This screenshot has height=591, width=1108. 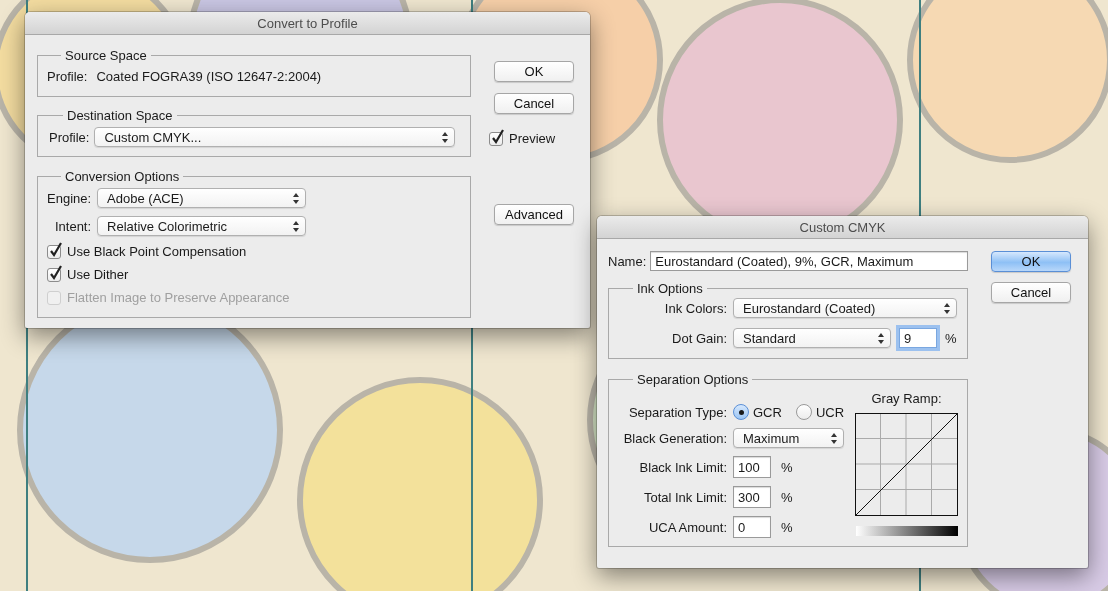 I want to click on generation-mode-dropdown: Maximum, so click(x=788, y=438).